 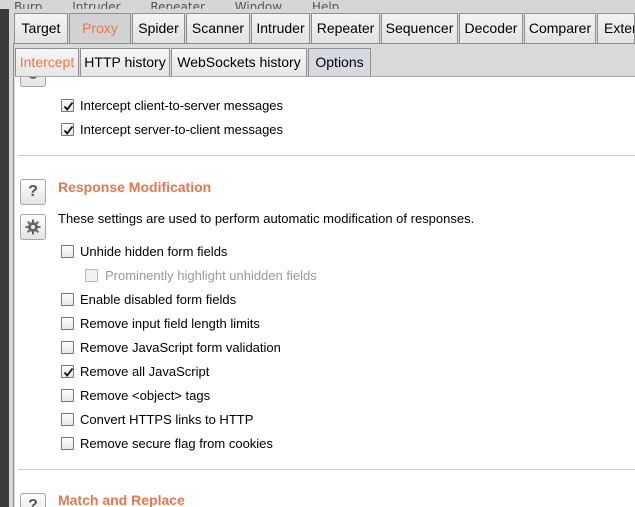 I want to click on checkbox-highlight-unhidden-fields, so click(x=91, y=275).